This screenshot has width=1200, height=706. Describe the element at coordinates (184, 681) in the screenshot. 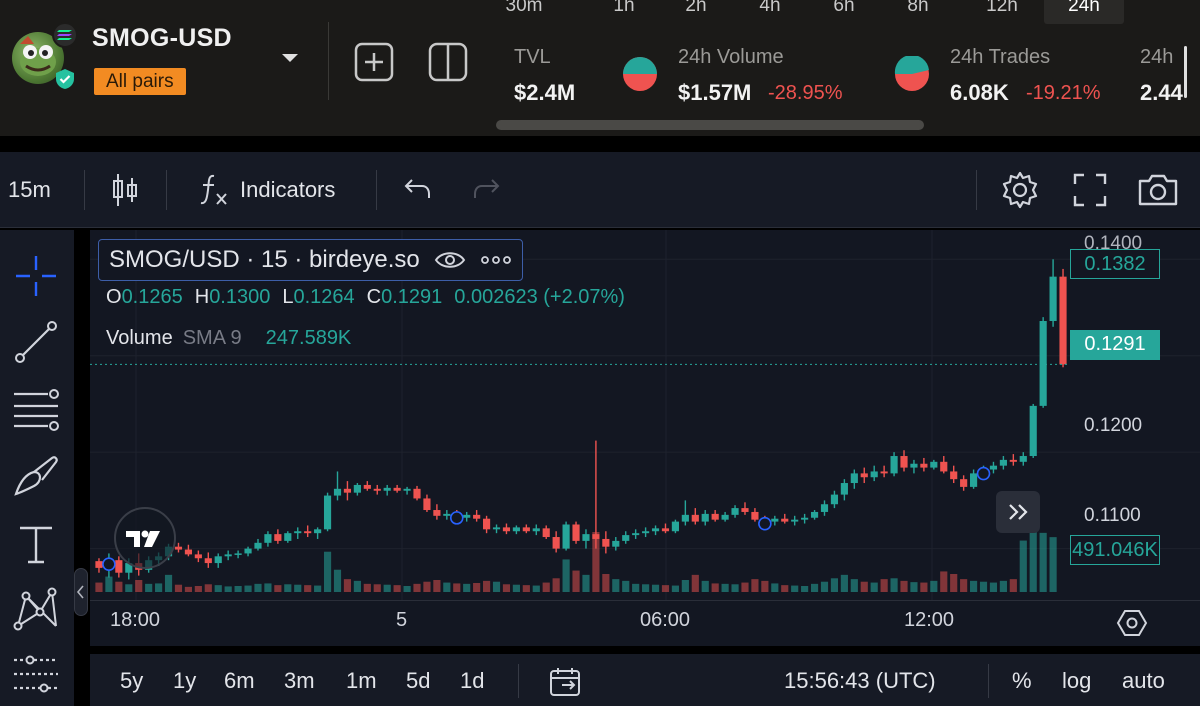

I see `range-button: 1y` at that location.